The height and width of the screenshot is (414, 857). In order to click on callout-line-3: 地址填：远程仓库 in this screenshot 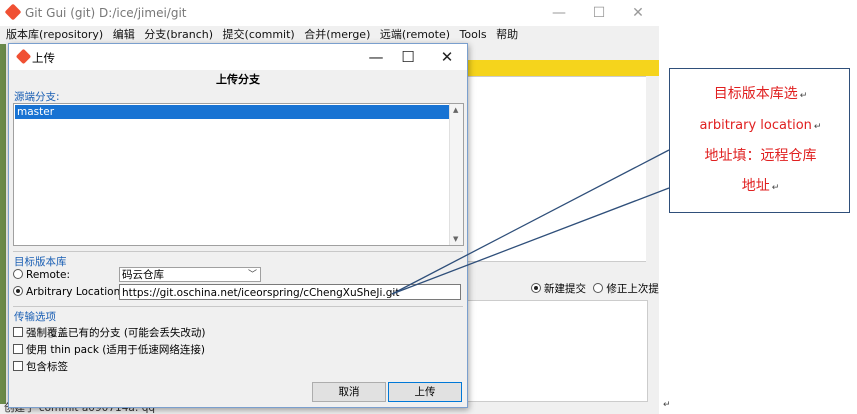, I will do `click(760, 156)`.